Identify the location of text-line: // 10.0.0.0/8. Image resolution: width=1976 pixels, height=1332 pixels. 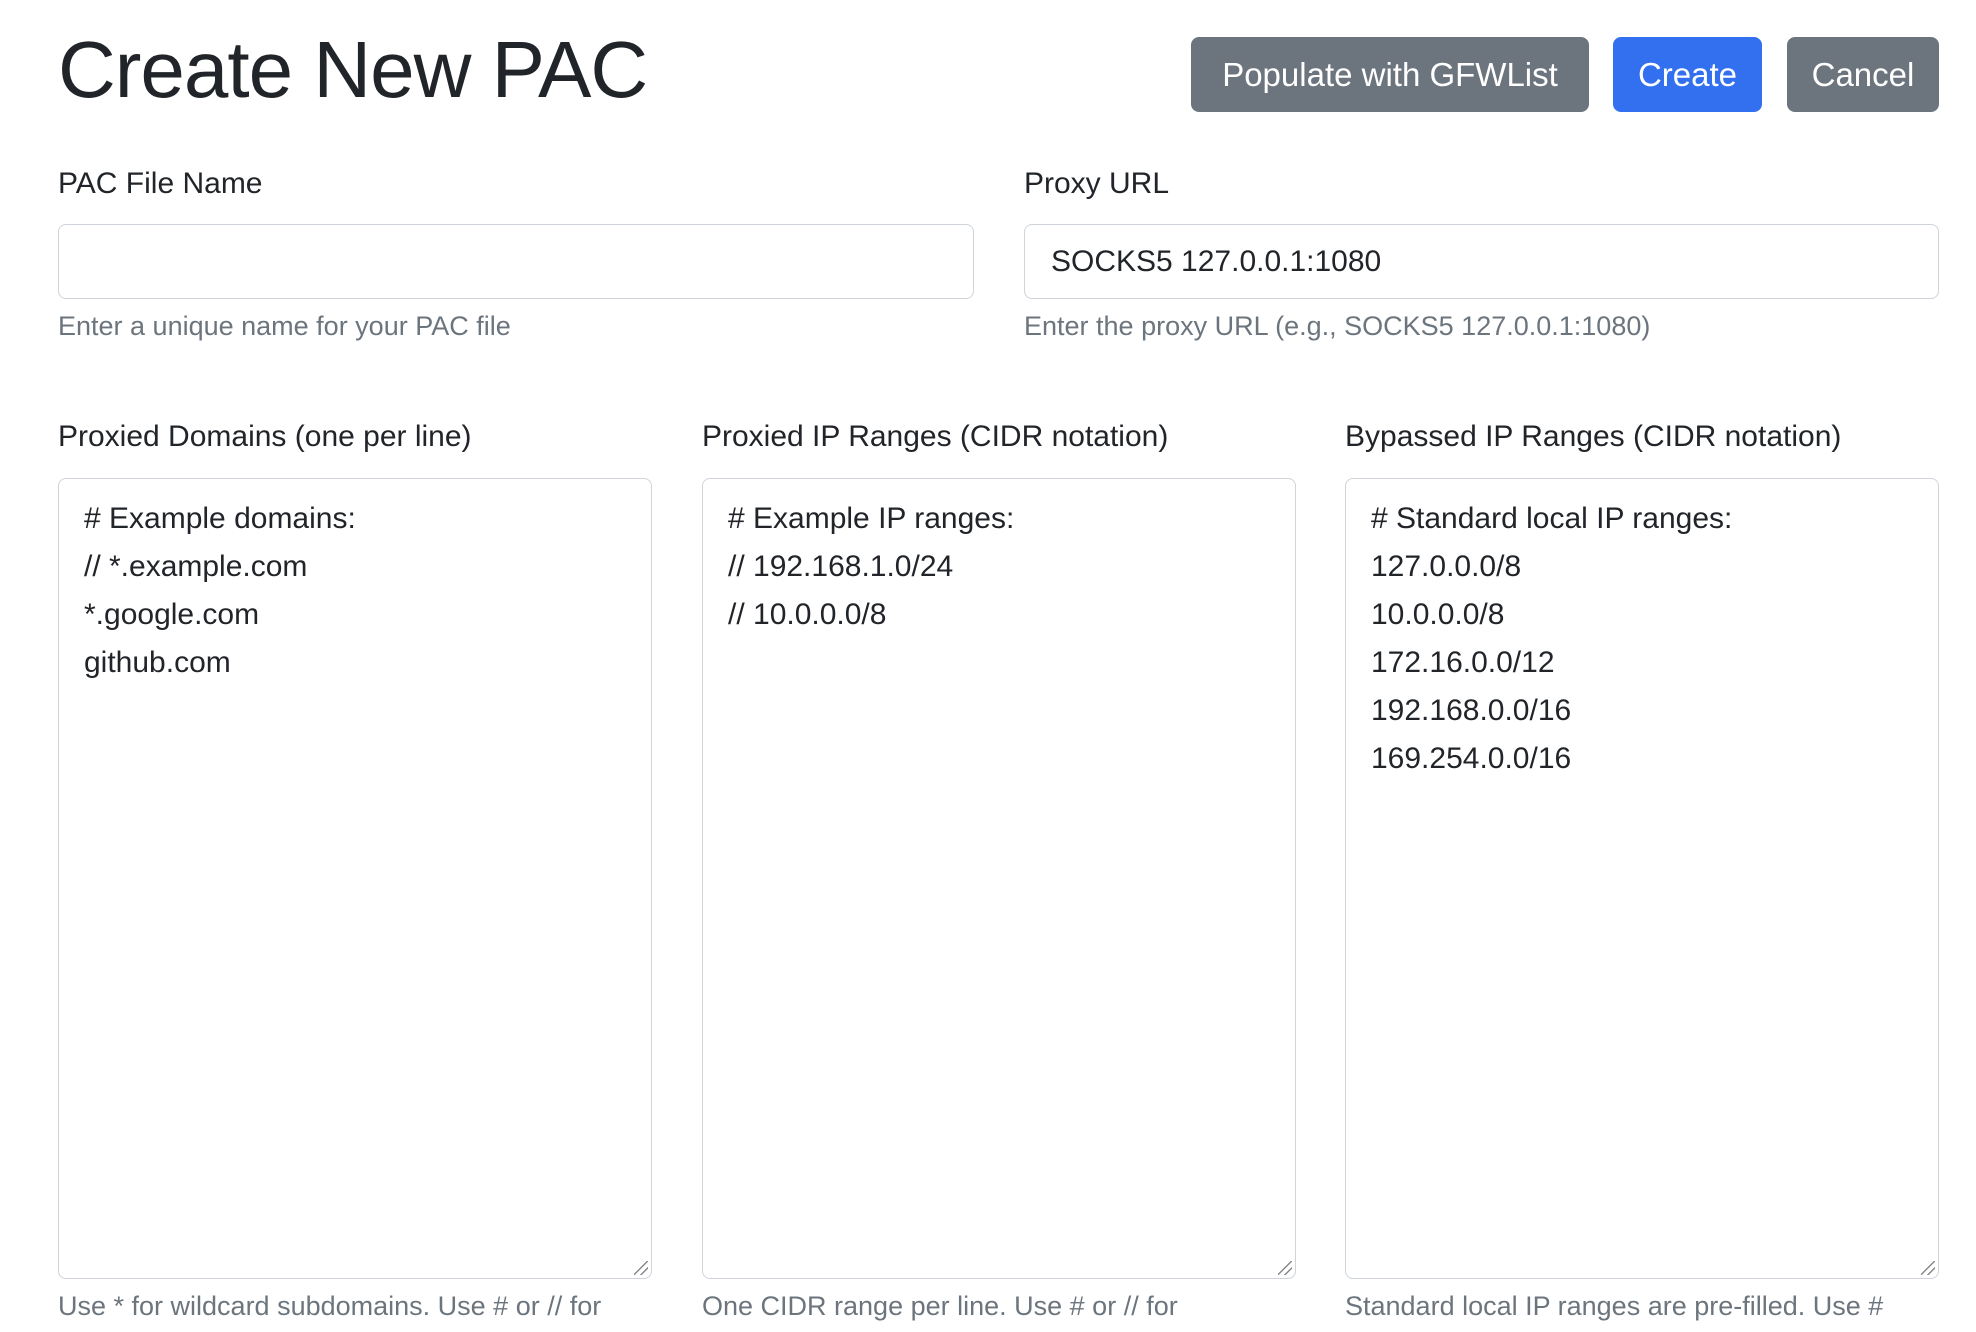
(807, 614).